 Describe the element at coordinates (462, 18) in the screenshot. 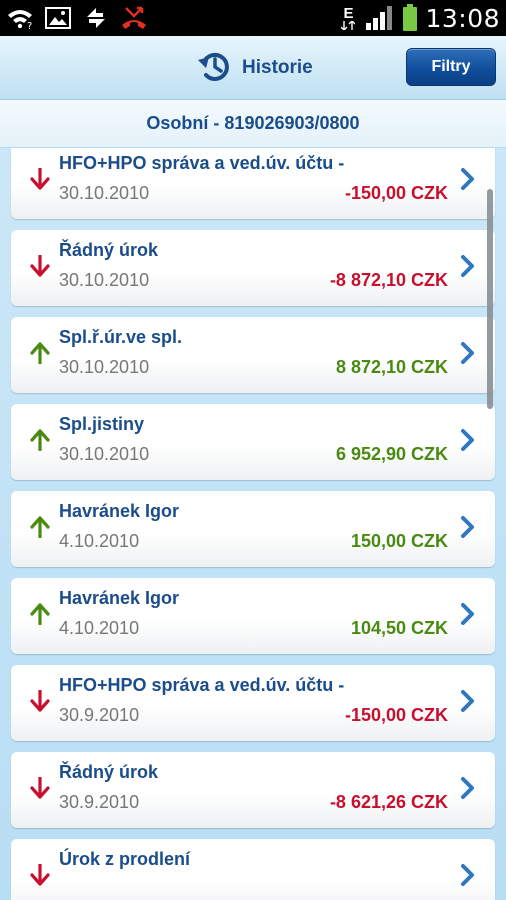

I see `status-time: 13:08` at that location.